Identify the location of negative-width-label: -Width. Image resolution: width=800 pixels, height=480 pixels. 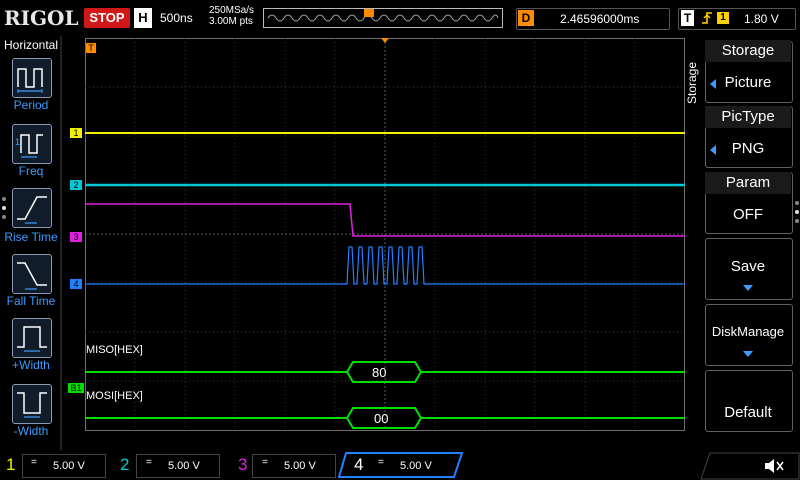
(31, 431).